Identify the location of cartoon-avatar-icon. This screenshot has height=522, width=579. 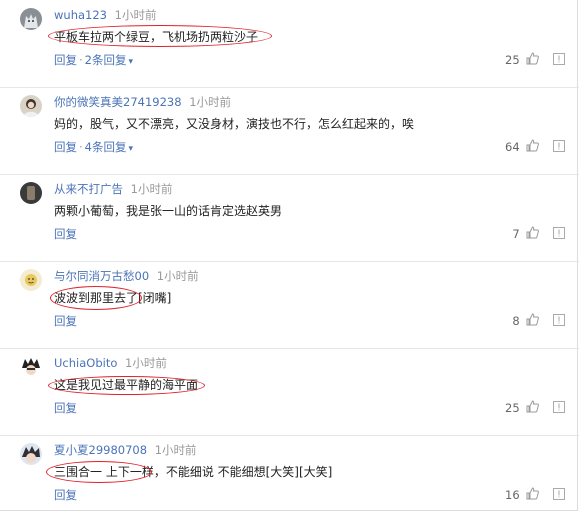
(31, 280).